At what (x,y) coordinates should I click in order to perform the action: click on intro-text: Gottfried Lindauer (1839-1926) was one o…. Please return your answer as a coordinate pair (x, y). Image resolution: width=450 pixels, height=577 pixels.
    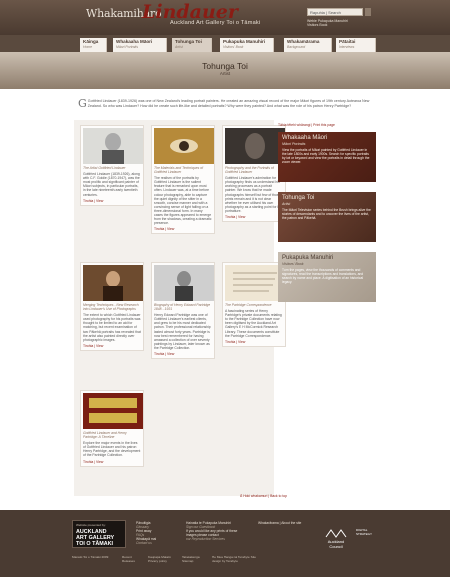
    Looking at the image, I should click on (228, 103).